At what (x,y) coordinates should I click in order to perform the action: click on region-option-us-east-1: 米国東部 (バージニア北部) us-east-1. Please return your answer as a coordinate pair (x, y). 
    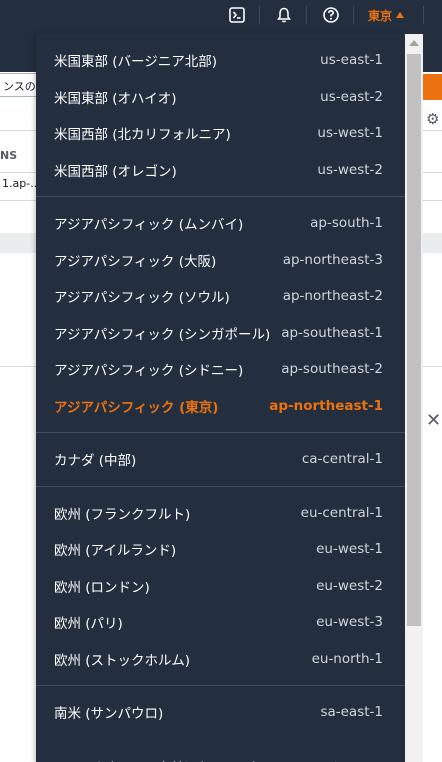
    Looking at the image, I should click on (220, 60).